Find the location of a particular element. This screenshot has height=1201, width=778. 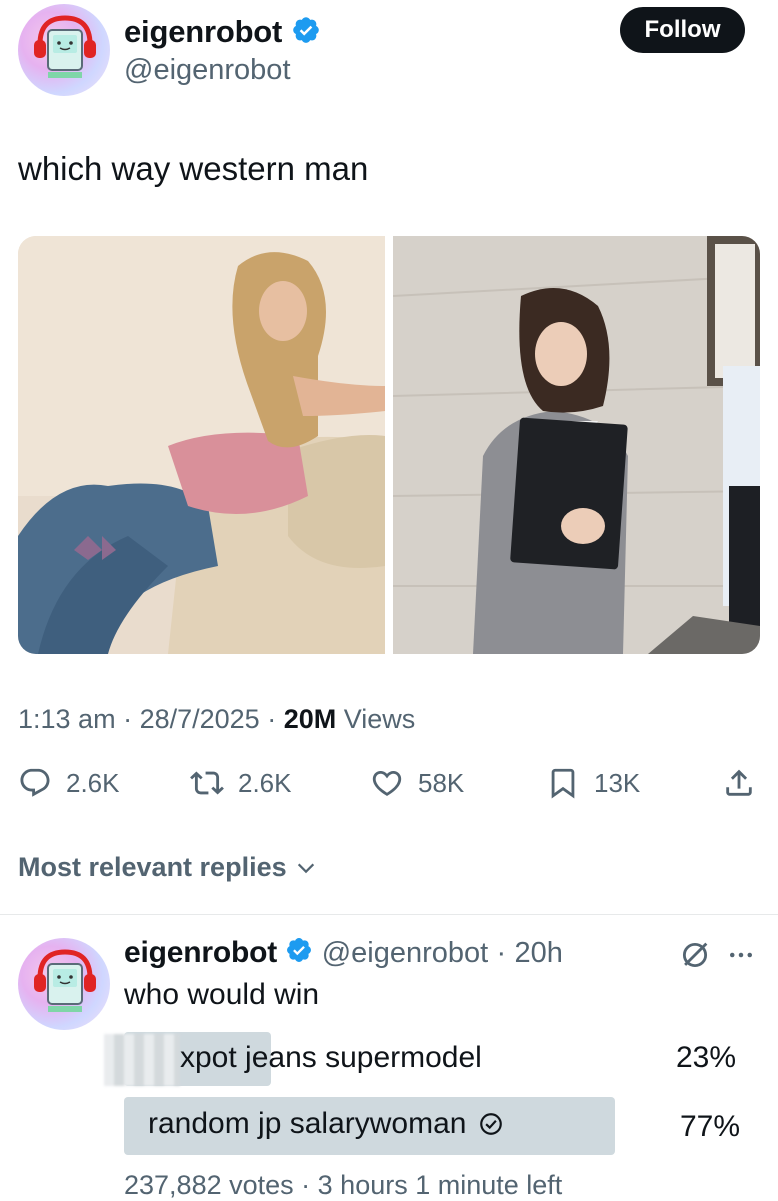

reply-button: 2.6K is located at coordinates (69, 783).